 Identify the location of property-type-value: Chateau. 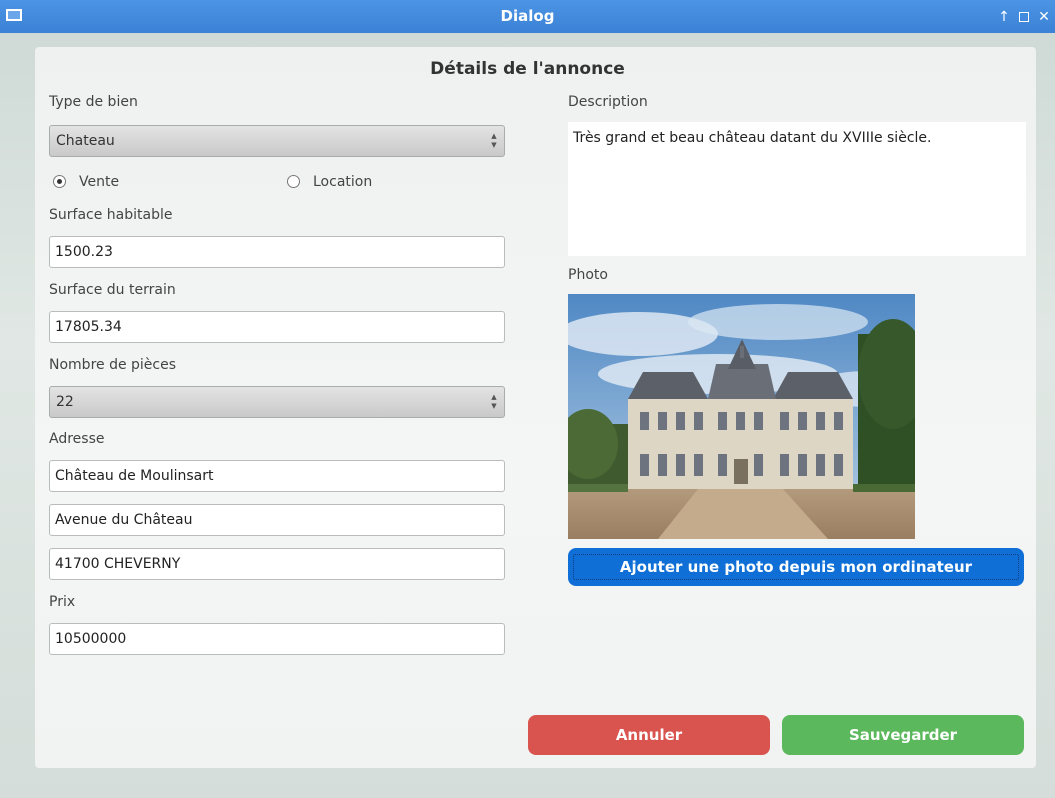
(85, 141).